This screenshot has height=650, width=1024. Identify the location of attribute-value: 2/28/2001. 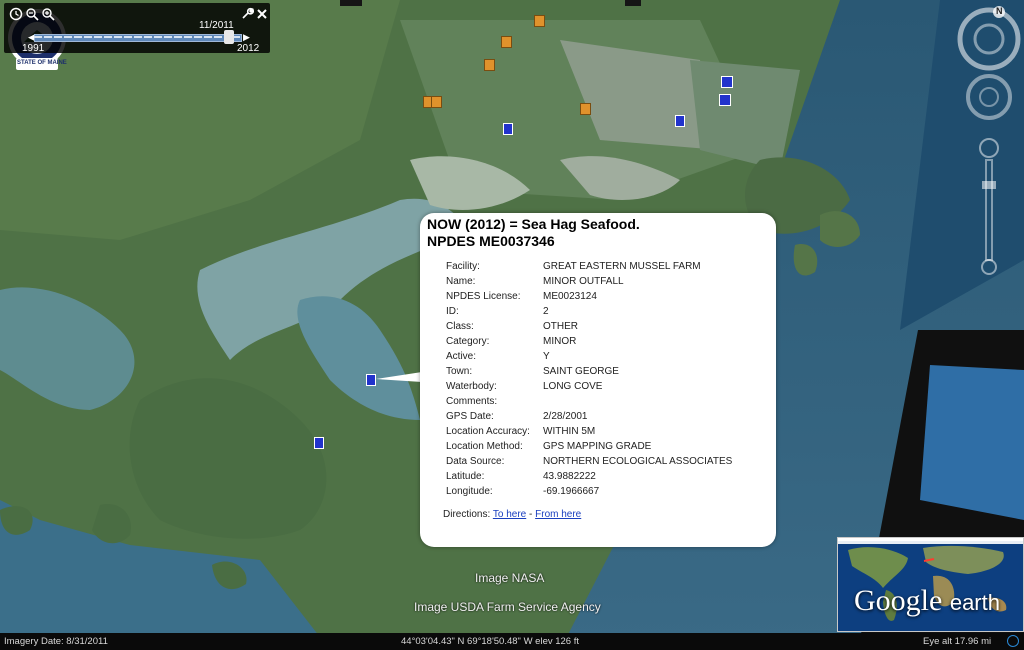
(565, 416).